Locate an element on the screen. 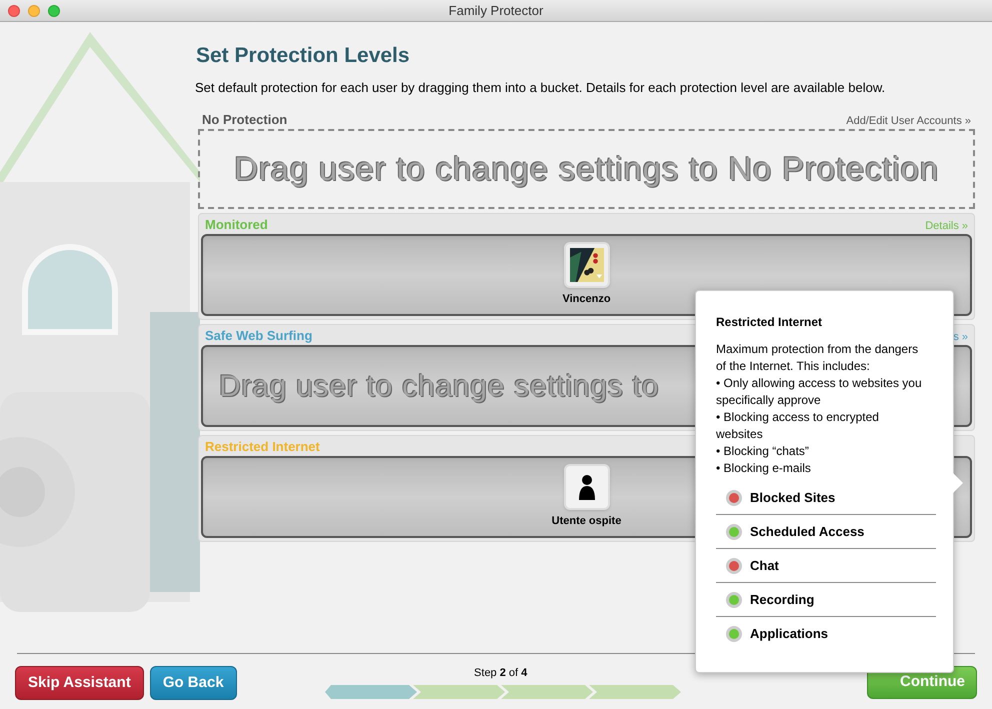  minimize-button is located at coordinates (34, 10).